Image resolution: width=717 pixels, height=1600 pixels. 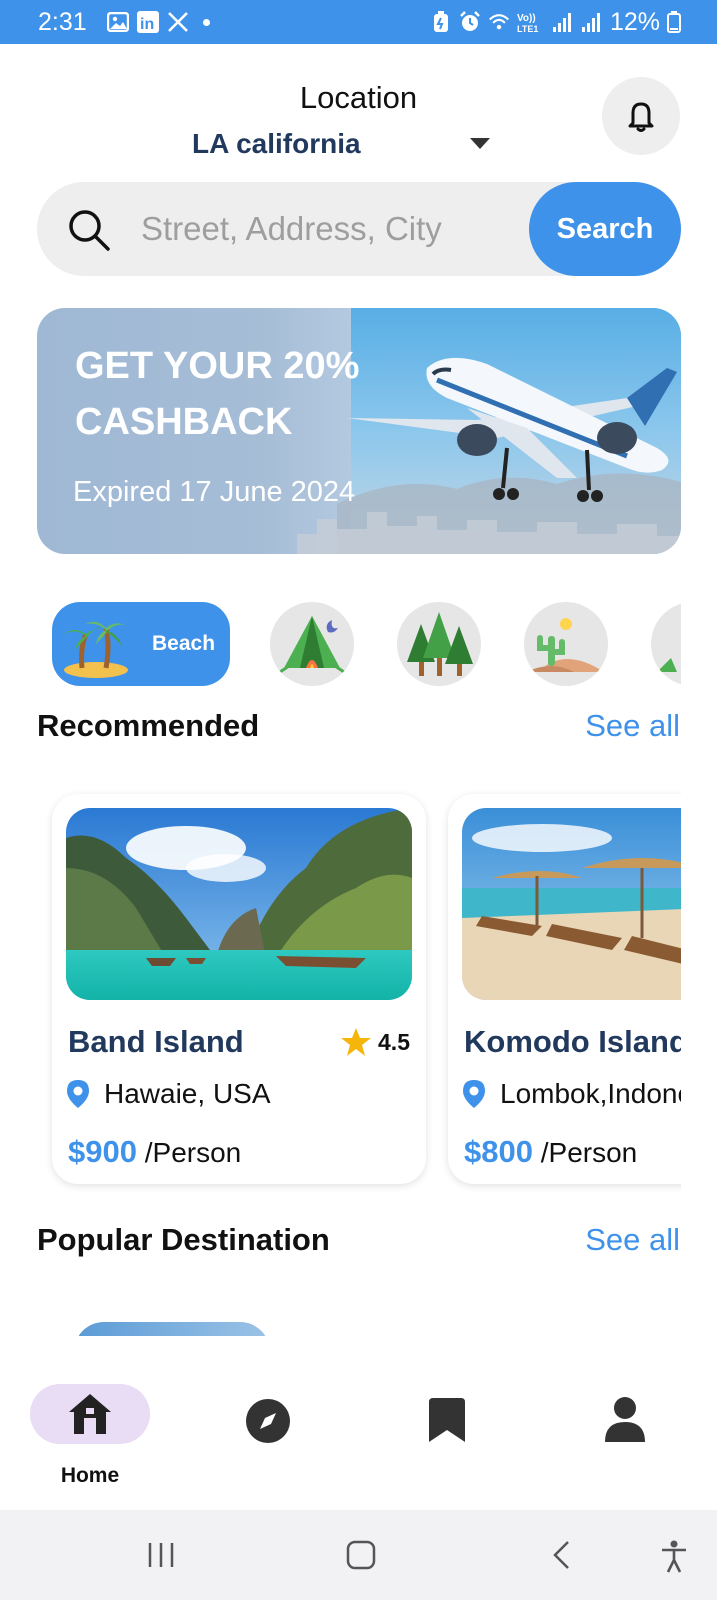 I want to click on category-more, so click(x=666, y=644).